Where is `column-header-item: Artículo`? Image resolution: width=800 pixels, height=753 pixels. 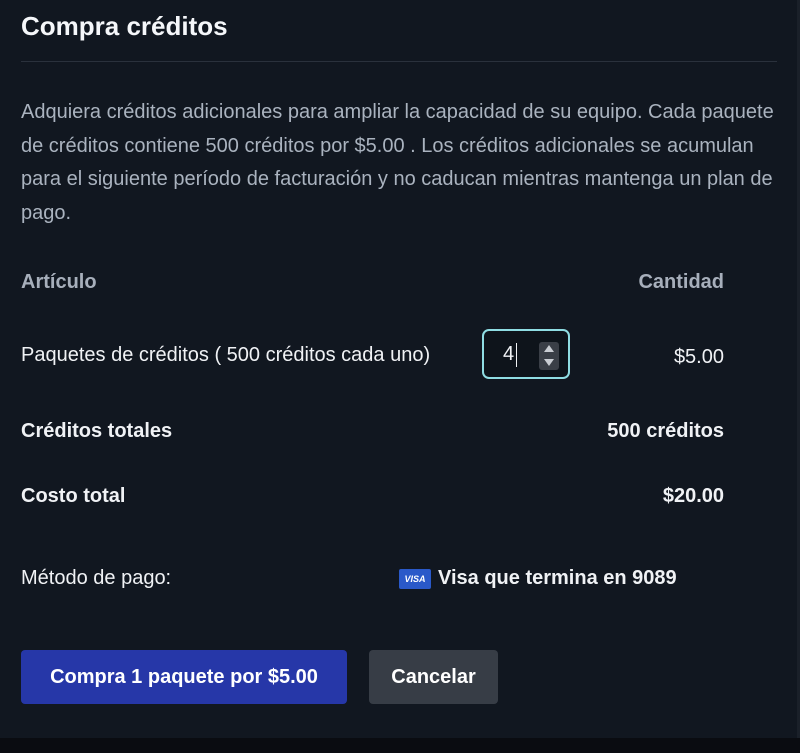 column-header-item: Artículo is located at coordinates (59, 282).